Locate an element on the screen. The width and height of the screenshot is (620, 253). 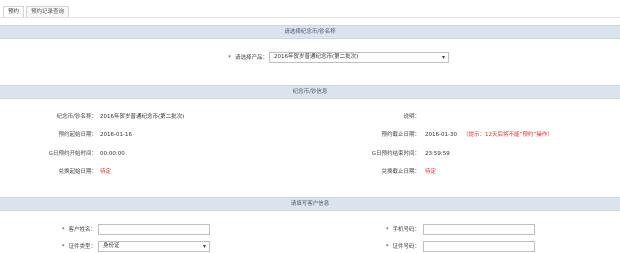
day-end-time-label: G日预约结束时间： is located at coordinates (395, 154).